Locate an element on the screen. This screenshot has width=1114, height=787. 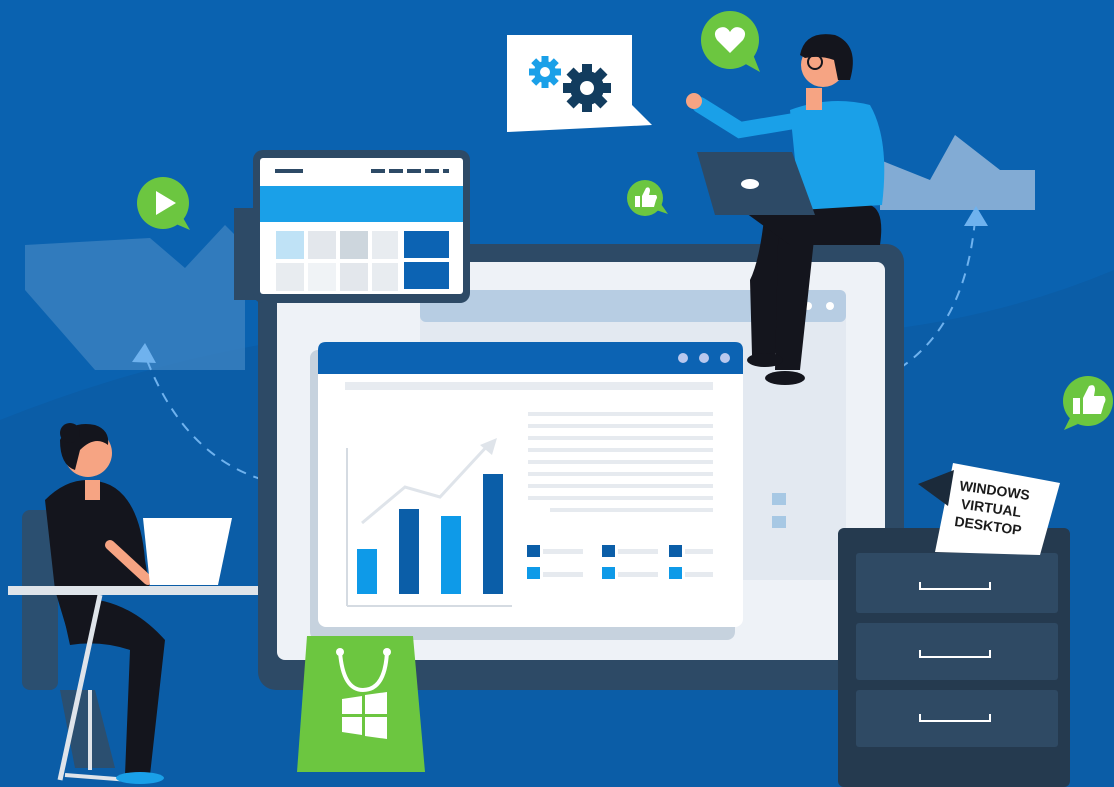
small-window-nav is located at coordinates (410, 171).